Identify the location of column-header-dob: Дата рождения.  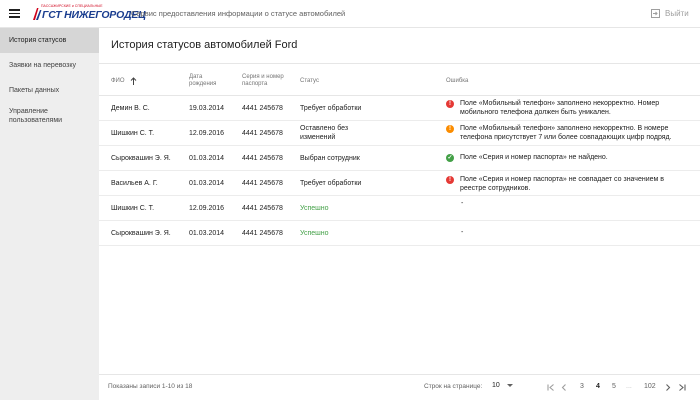
(203, 80).